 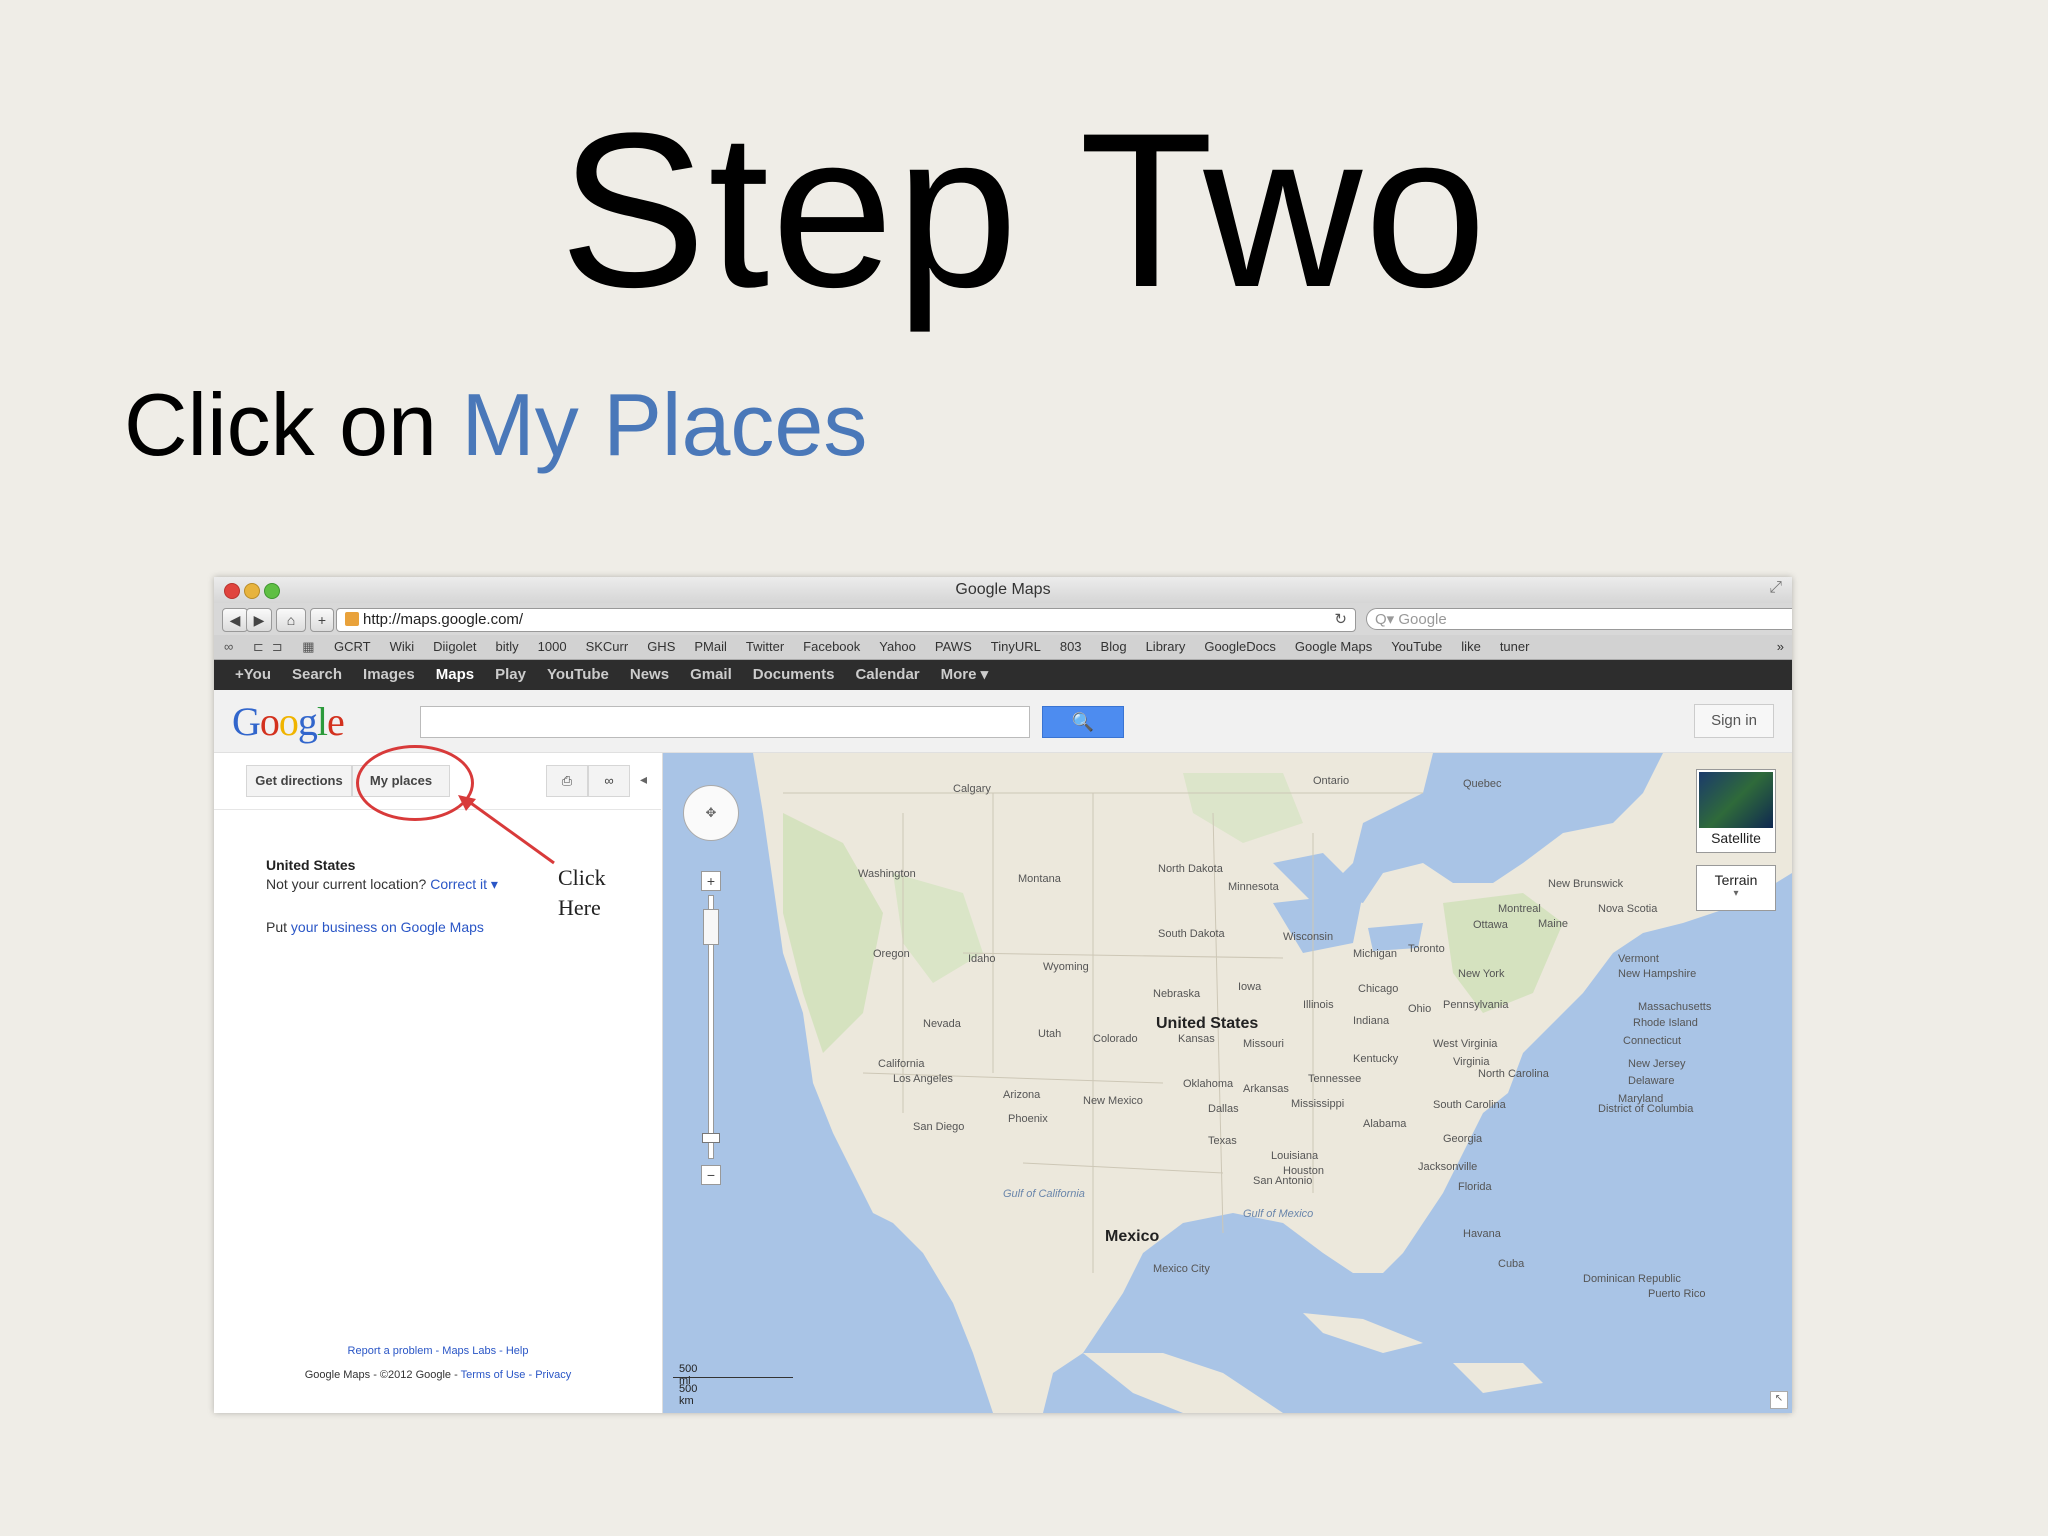 I want to click on satellite-toggle: Satellite, so click(x=1736, y=811).